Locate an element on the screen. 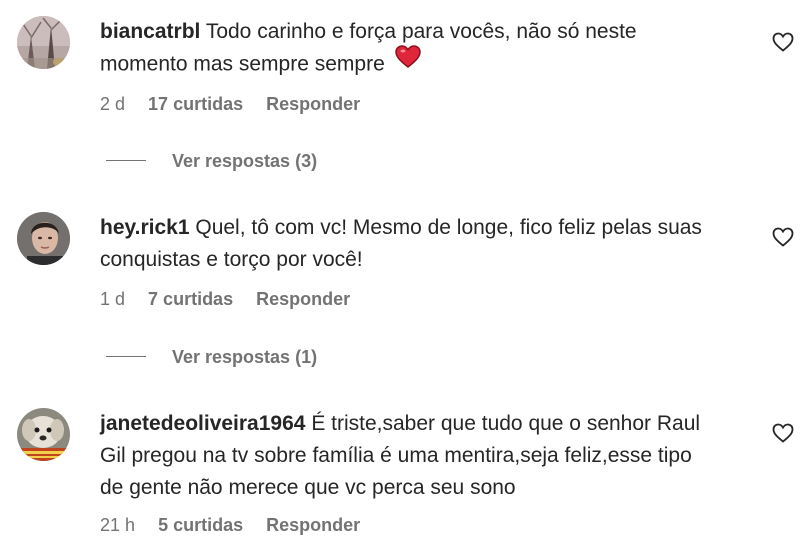 The height and width of the screenshot is (545, 808). comment-meta: 21 h 5 curtidas Responder is located at coordinates (239, 525).